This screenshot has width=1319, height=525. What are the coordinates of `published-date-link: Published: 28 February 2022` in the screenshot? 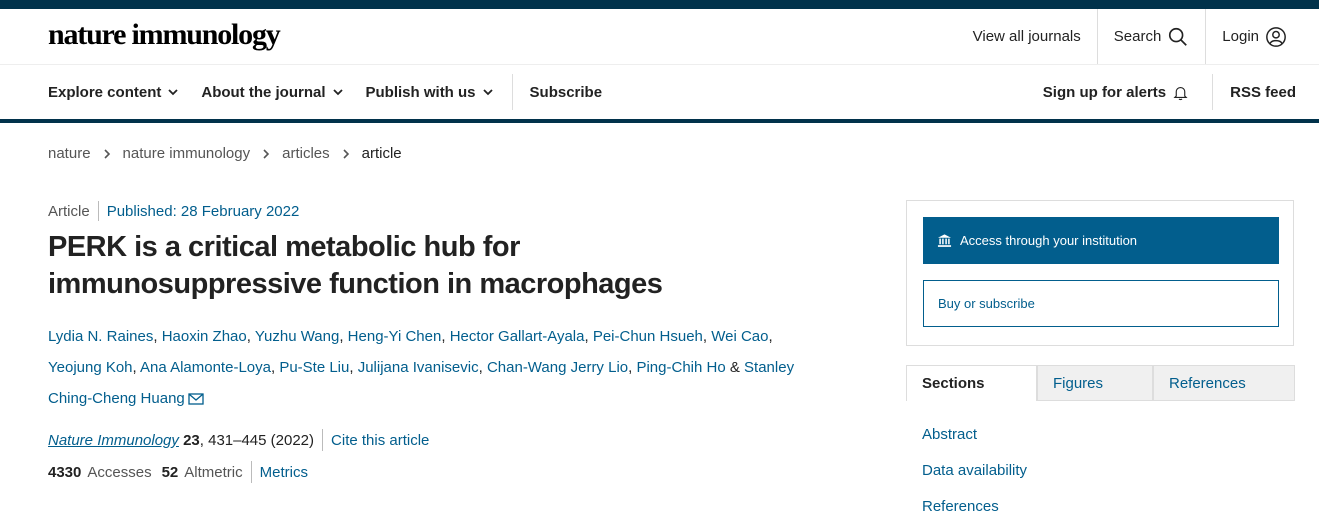 It's located at (203, 211).